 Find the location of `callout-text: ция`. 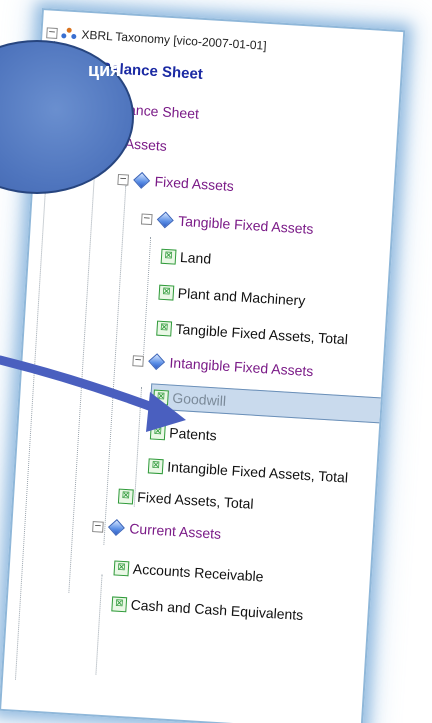

callout-text: ция is located at coordinates (104, 70).